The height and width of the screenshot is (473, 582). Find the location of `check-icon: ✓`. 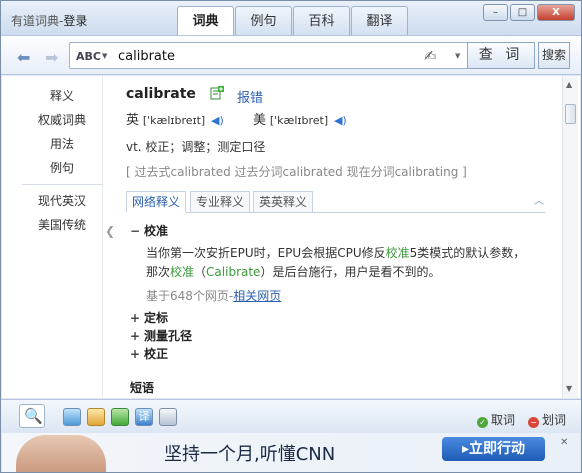

check-icon: ✓ is located at coordinates (482, 422).